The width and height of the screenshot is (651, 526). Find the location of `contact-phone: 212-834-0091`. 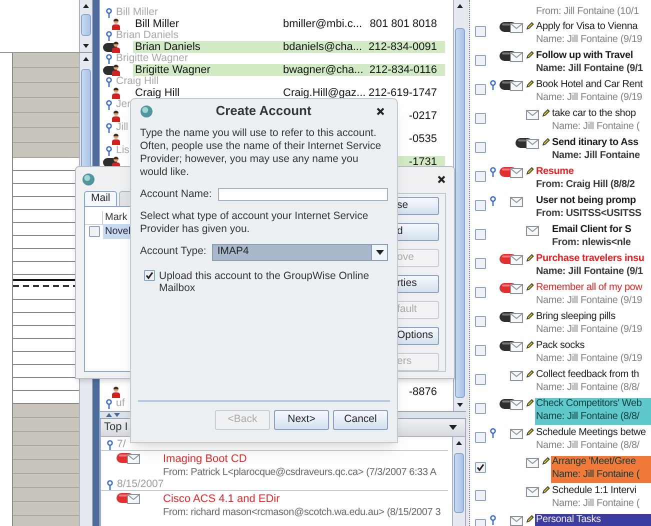

contact-phone: 212-834-0091 is located at coordinates (402, 47).